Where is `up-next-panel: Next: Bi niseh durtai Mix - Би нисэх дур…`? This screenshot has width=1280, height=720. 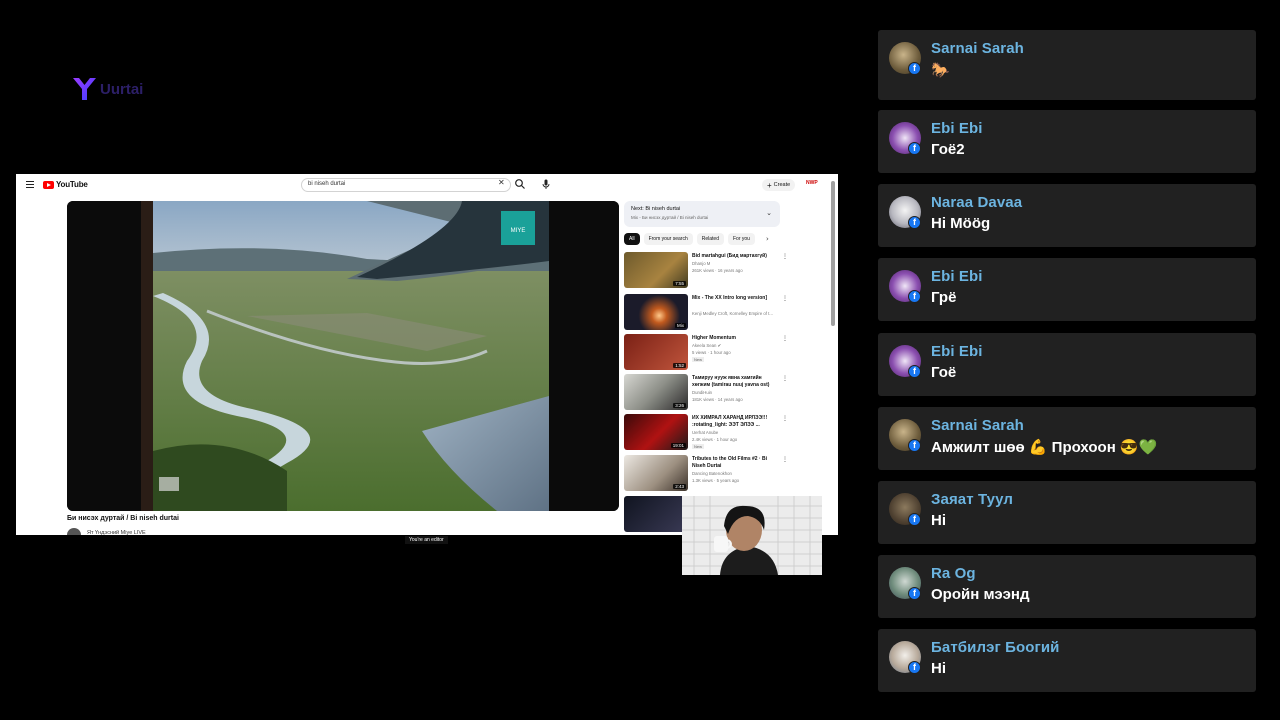 up-next-panel: Next: Bi niseh durtai Mix - Би нисэх дур… is located at coordinates (702, 214).